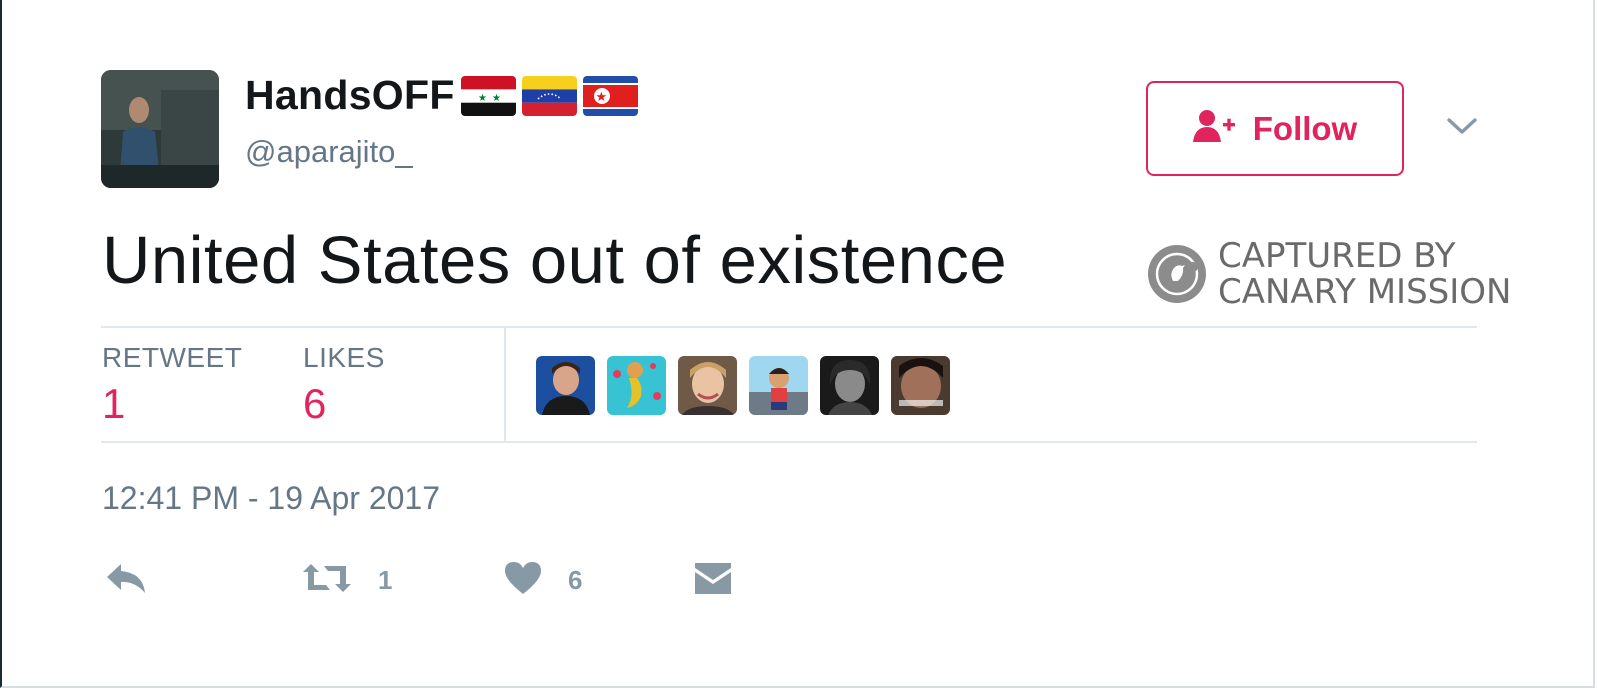  I want to click on north-korea-flag-icon: ★, so click(610, 95).